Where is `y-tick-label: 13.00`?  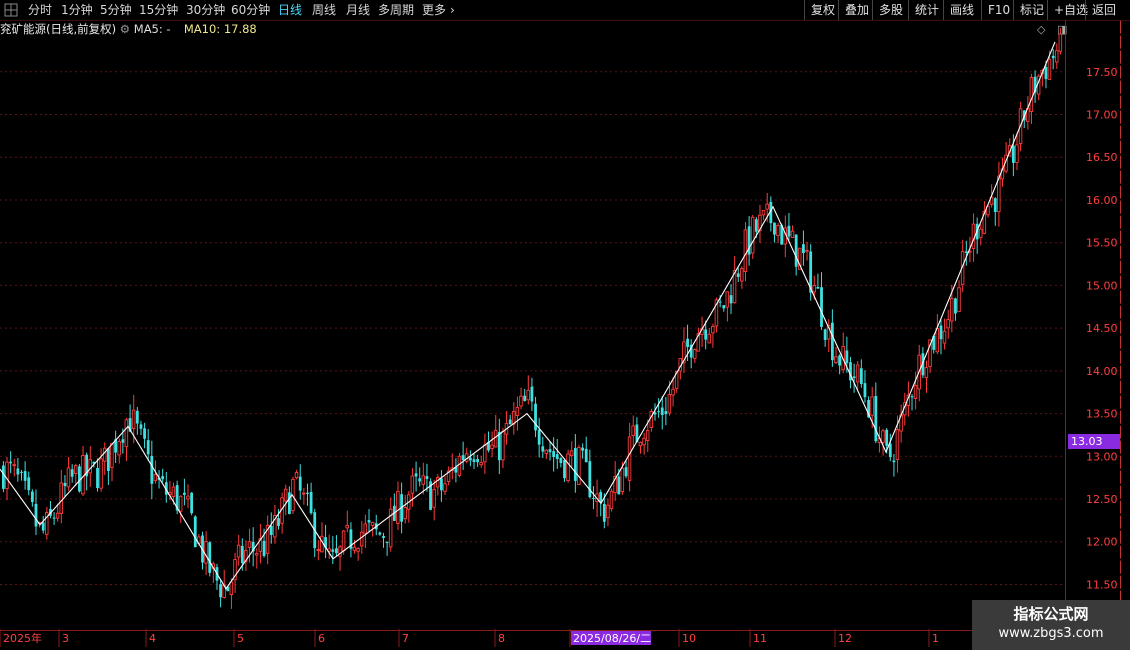
y-tick-label: 13.00 is located at coordinates (1102, 456).